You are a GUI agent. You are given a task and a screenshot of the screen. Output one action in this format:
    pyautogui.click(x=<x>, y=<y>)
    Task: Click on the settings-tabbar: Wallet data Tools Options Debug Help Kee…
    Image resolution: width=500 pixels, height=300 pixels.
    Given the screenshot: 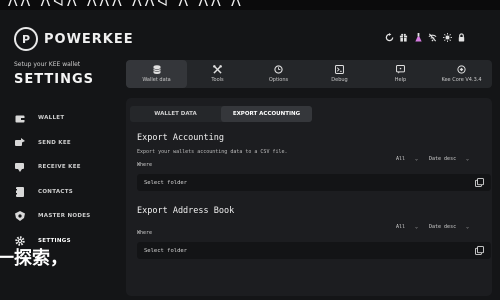 What is the action you would take?
    pyautogui.click(x=309, y=74)
    